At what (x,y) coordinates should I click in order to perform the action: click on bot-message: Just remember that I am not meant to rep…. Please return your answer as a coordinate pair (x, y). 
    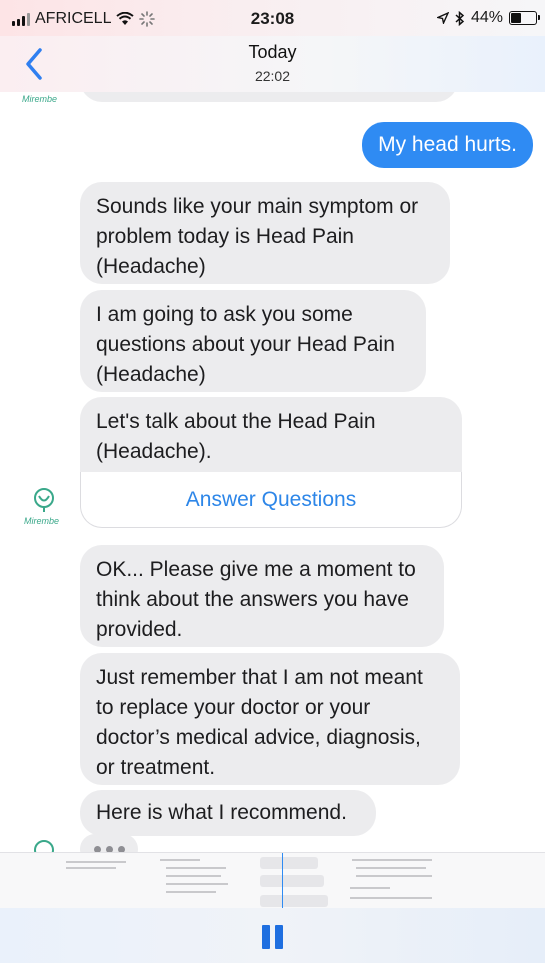
    Looking at the image, I should click on (270, 719).